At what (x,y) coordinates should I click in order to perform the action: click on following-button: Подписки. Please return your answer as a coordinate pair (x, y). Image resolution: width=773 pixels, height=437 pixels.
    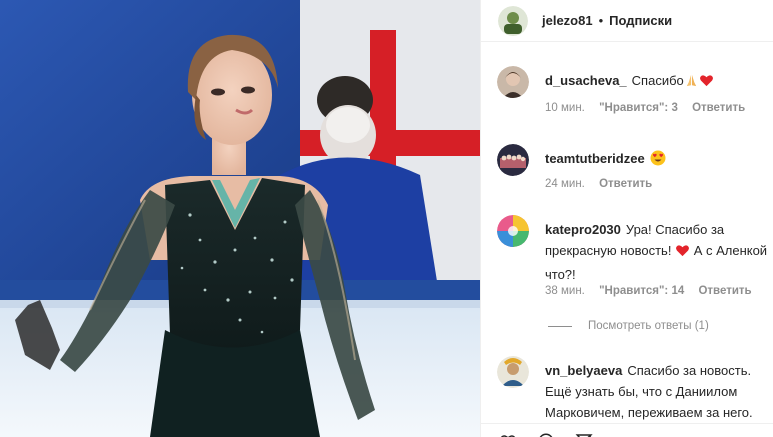
    Looking at the image, I should click on (640, 20).